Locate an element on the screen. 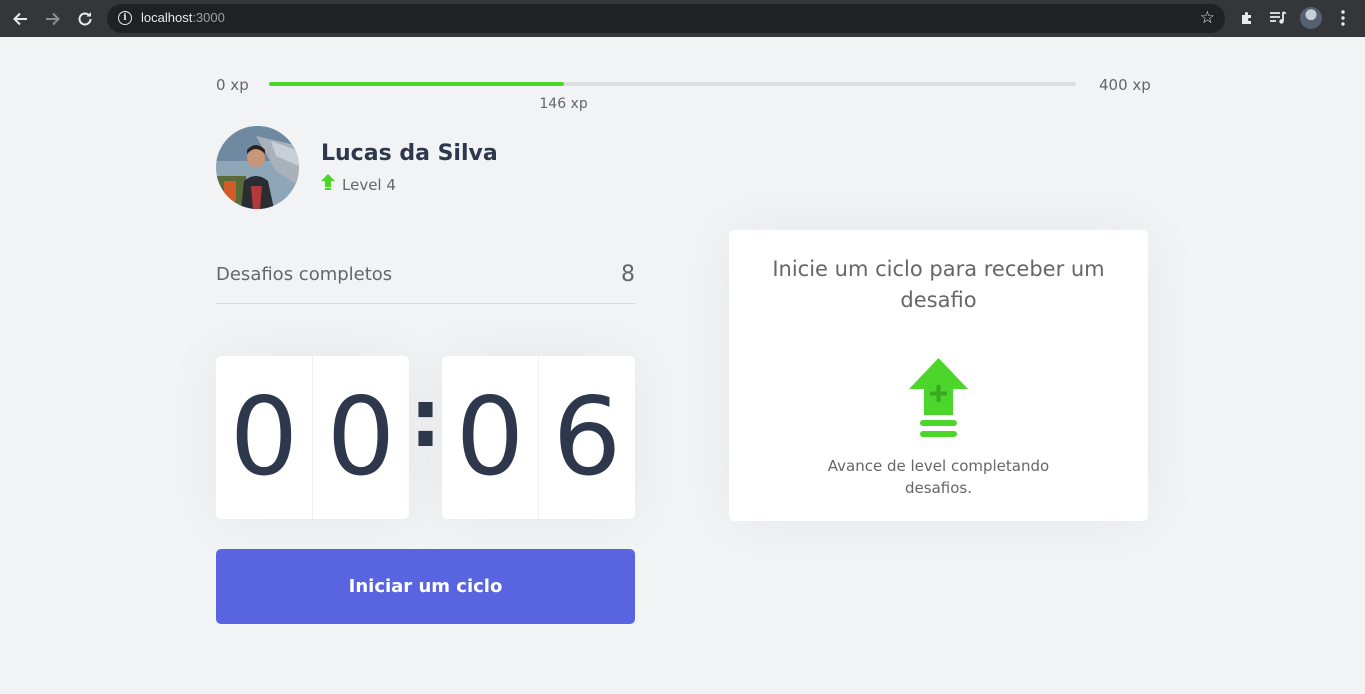  profile-avatar is located at coordinates (257, 167).